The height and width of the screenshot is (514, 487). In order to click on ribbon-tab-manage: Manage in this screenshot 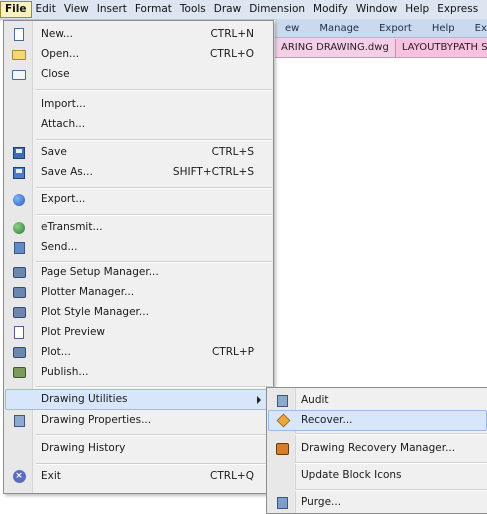, I will do `click(339, 28)`.